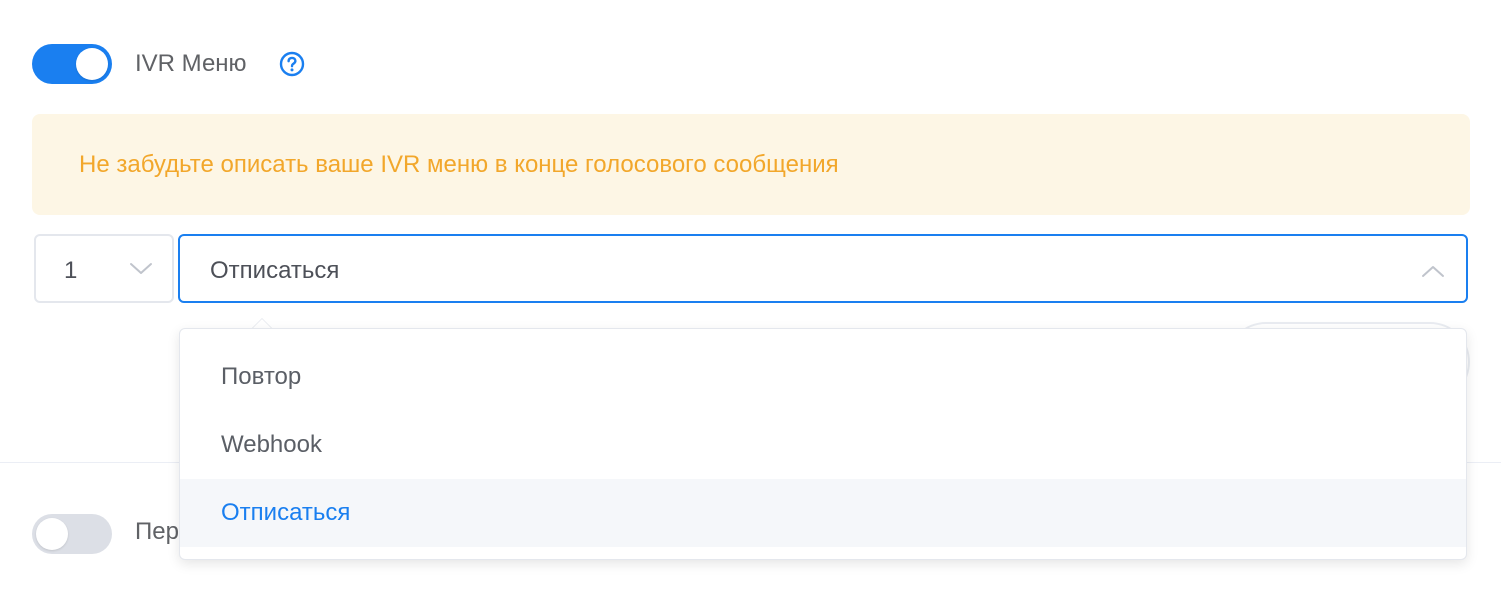 The width and height of the screenshot is (1501, 597). What do you see at coordinates (191, 63) in the screenshot?
I see `ivr-menu-label: IVR Меню` at bounding box center [191, 63].